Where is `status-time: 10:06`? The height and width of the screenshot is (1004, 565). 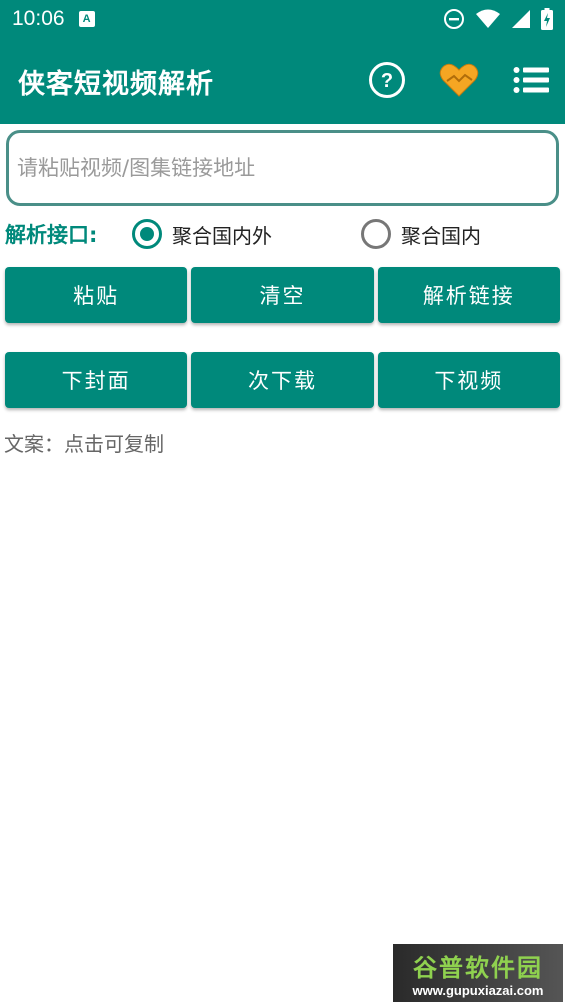
status-time: 10:06 is located at coordinates (38, 18).